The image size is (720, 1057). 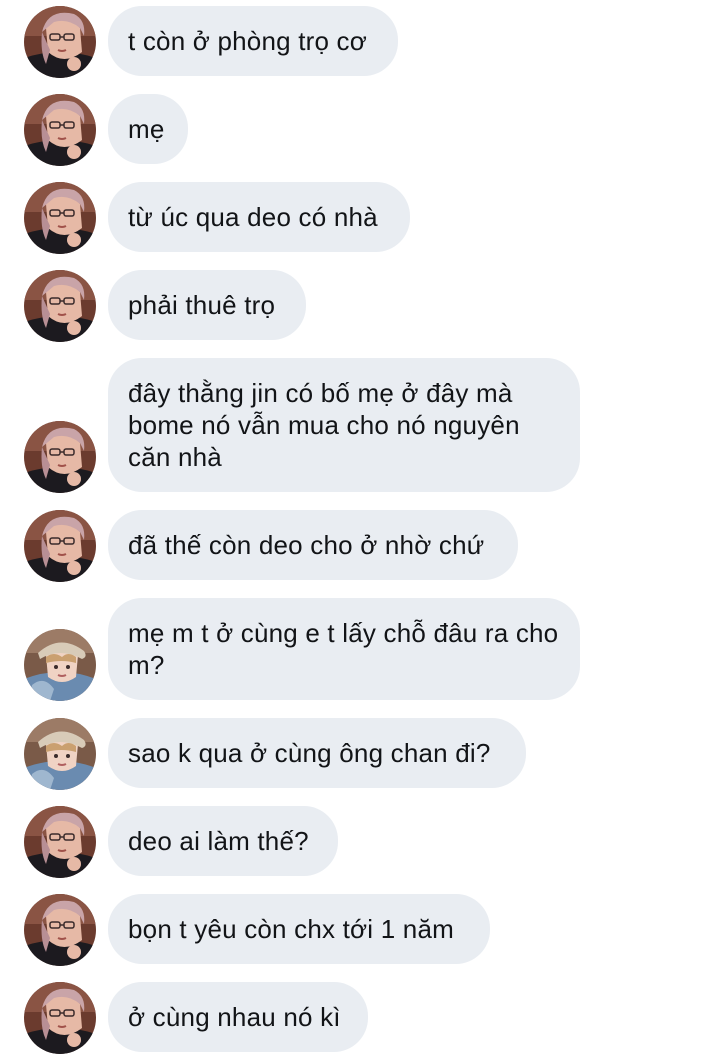 I want to click on message-text: deo ai làm thế?, so click(x=218, y=841).